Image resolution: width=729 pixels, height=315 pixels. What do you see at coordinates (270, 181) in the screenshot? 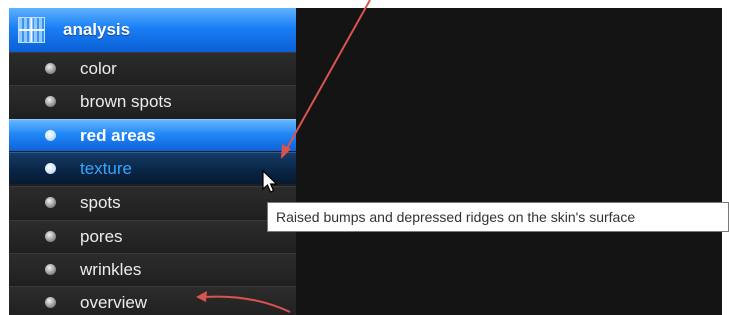
I see `mouse-pointer-icon` at bounding box center [270, 181].